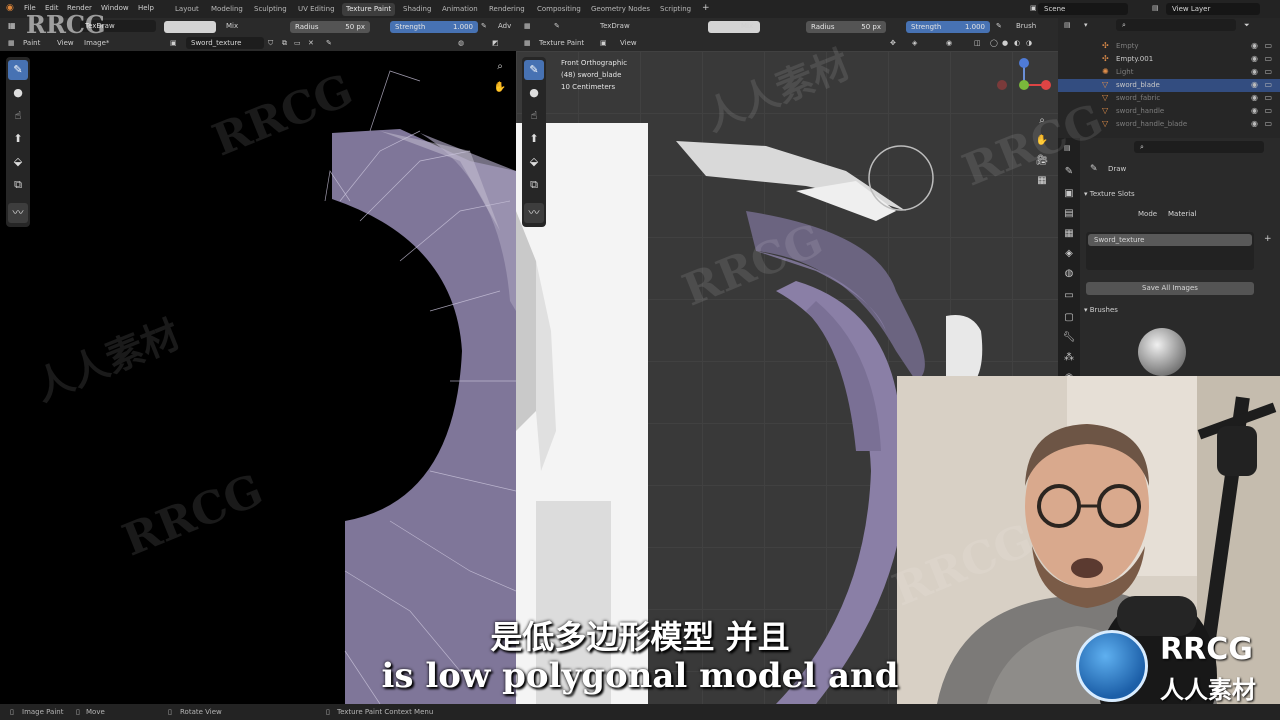 This screenshot has width=1280, height=720. What do you see at coordinates (1026, 26) in the screenshot?
I see `brush-menu: Brush` at bounding box center [1026, 26].